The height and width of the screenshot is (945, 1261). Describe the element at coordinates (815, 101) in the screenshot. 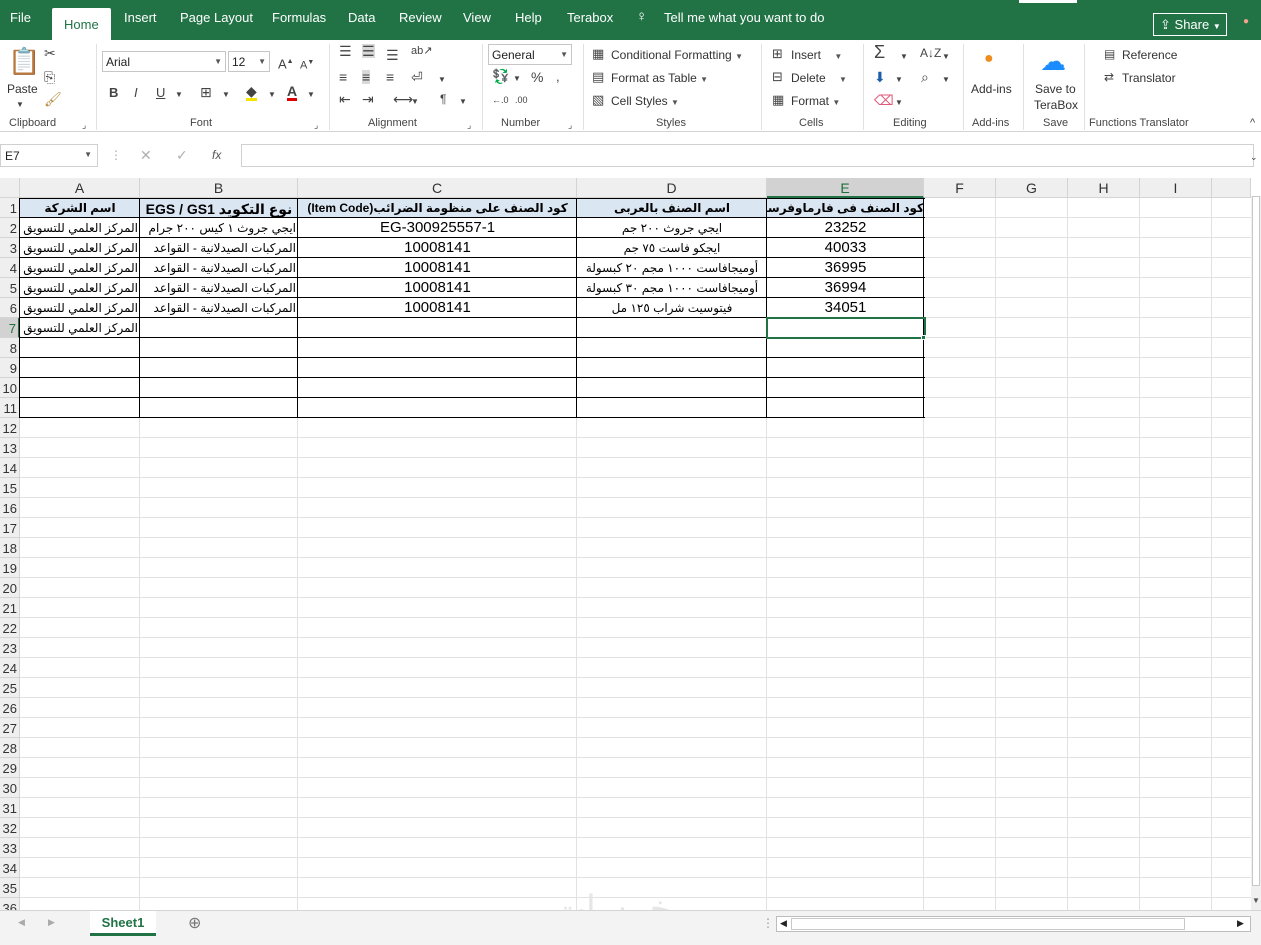

I see `format-cells-button: Format ▼` at that location.